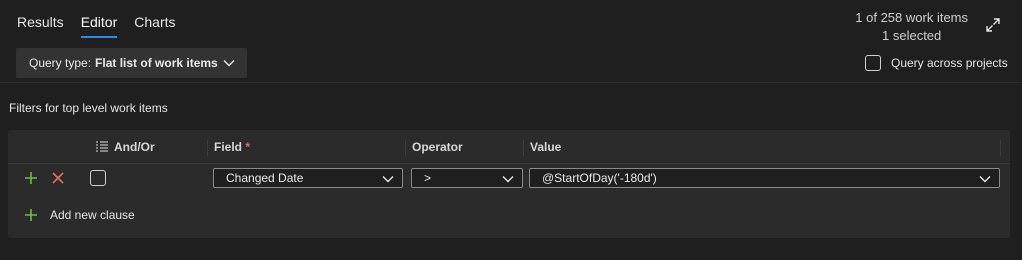 Image resolution: width=1022 pixels, height=260 pixels. What do you see at coordinates (102, 148) in the screenshot?
I see `group-clauses-icon` at bounding box center [102, 148].